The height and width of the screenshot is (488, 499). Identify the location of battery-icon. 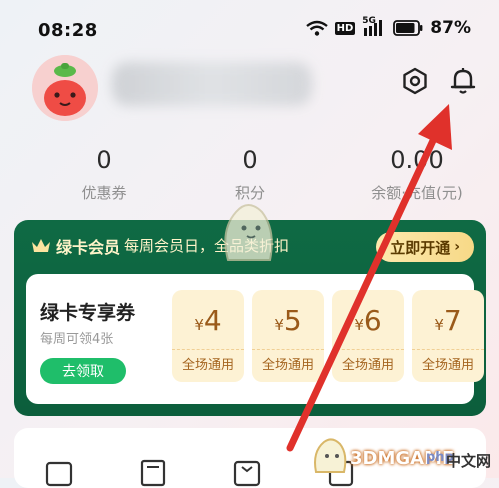
(408, 28).